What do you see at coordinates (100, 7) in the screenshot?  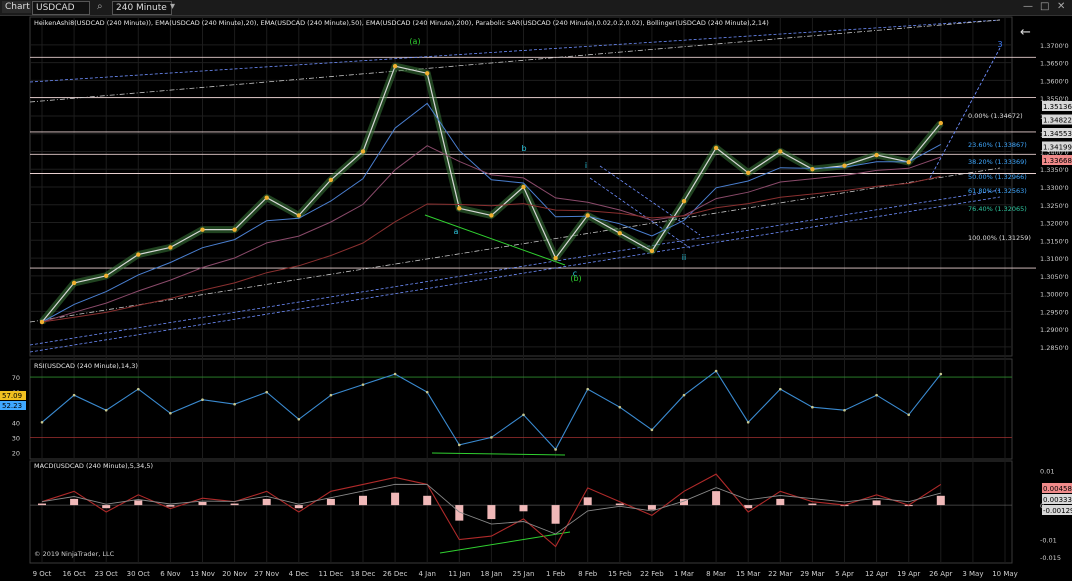 I see `search-icon: ⌕` at bounding box center [100, 7].